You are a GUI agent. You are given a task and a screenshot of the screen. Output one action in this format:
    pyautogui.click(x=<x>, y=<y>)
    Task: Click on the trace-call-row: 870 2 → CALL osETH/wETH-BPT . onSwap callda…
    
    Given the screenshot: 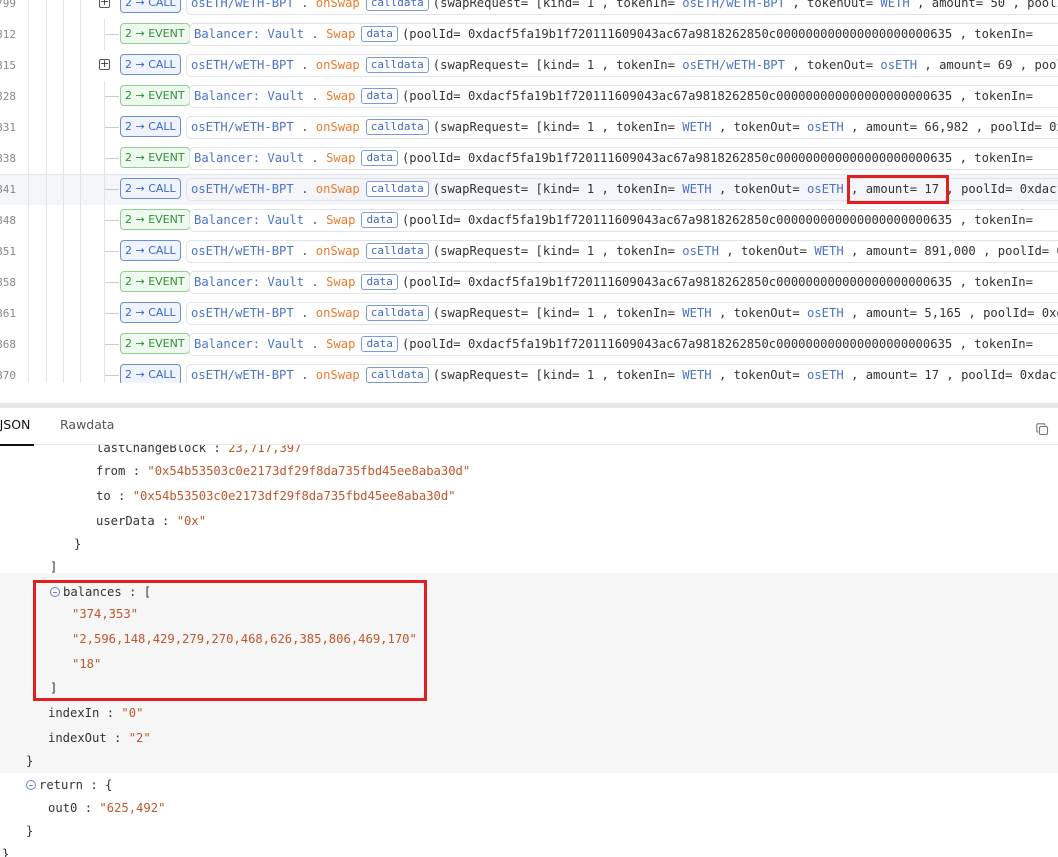 What is the action you would take?
    pyautogui.click(x=529, y=371)
    